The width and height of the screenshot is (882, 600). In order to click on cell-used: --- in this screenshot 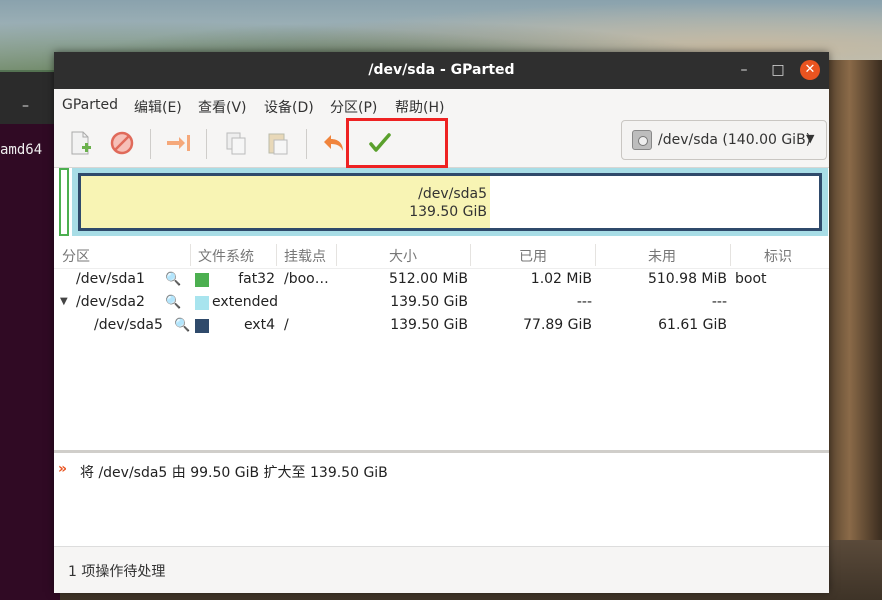, I will do `click(584, 302)`.